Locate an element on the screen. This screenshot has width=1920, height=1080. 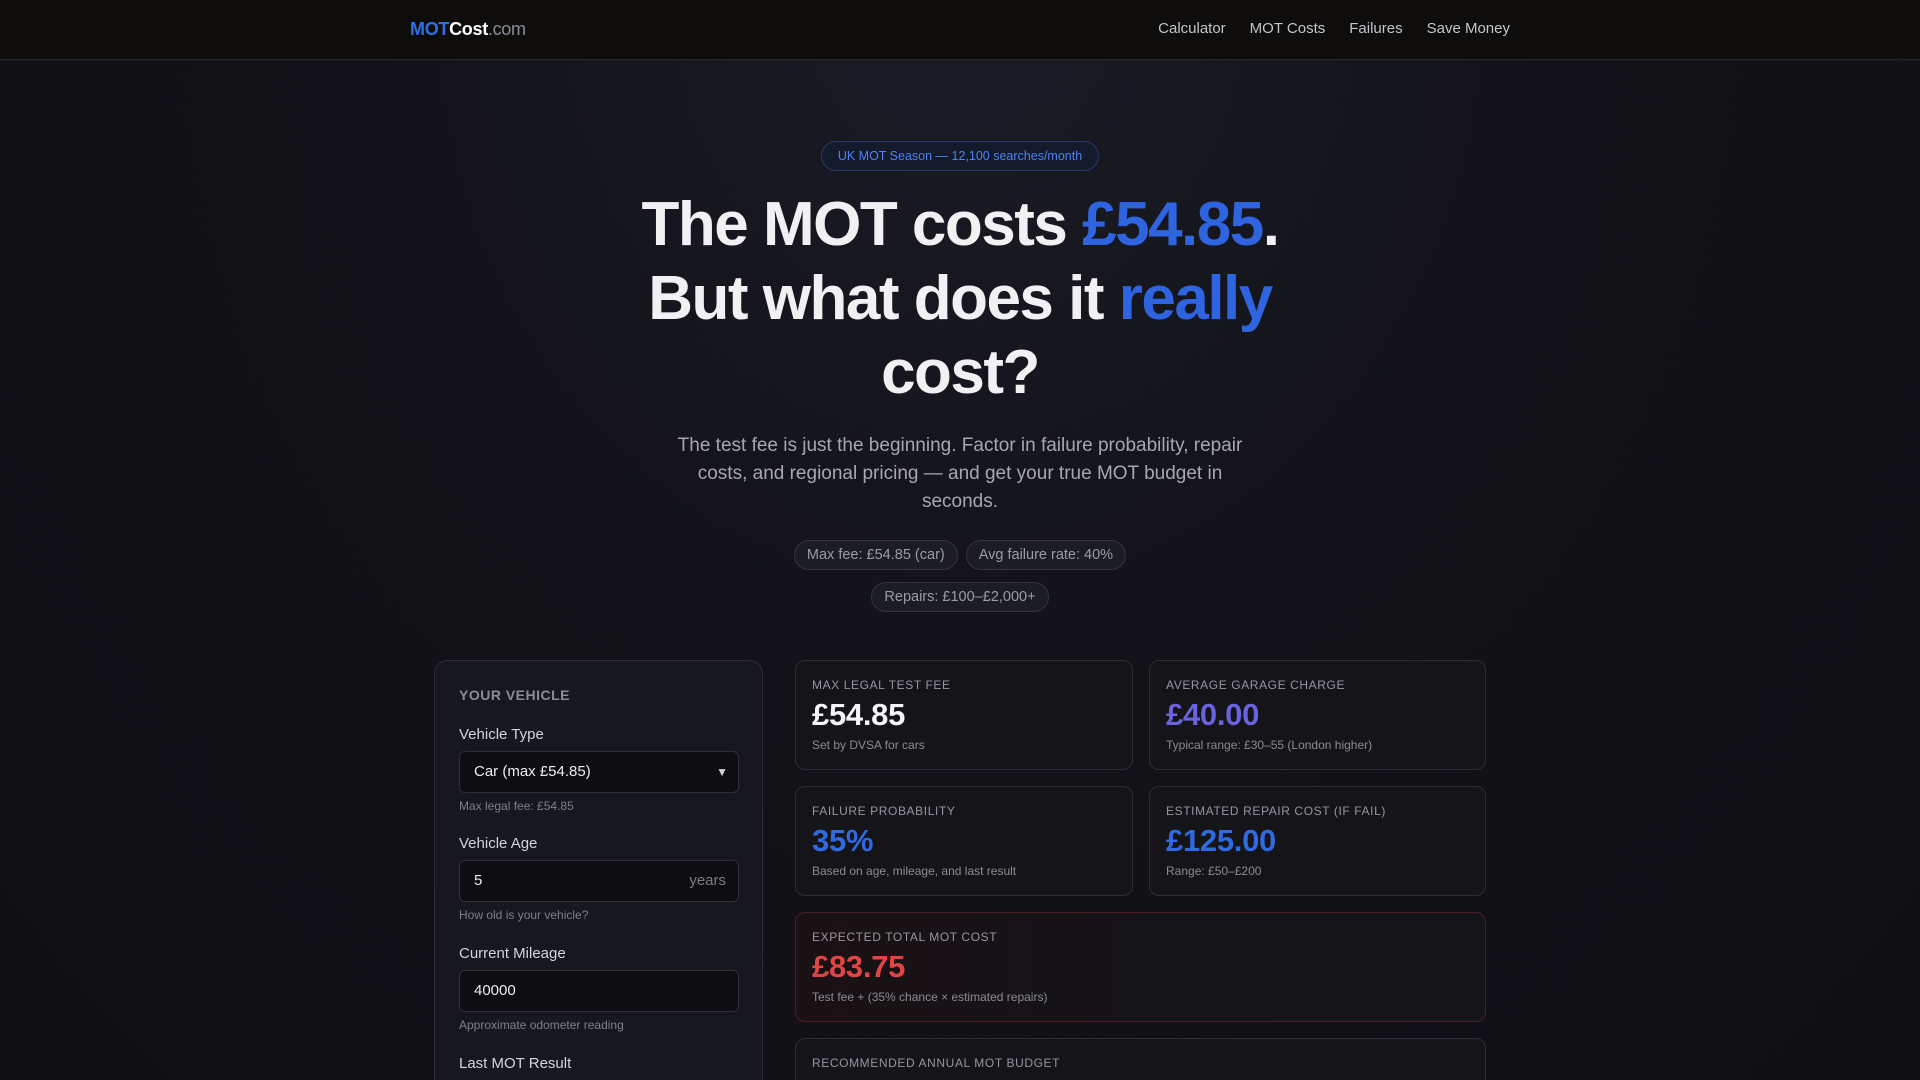
nav-link-save-money: Save Money is located at coordinates (1468, 28).